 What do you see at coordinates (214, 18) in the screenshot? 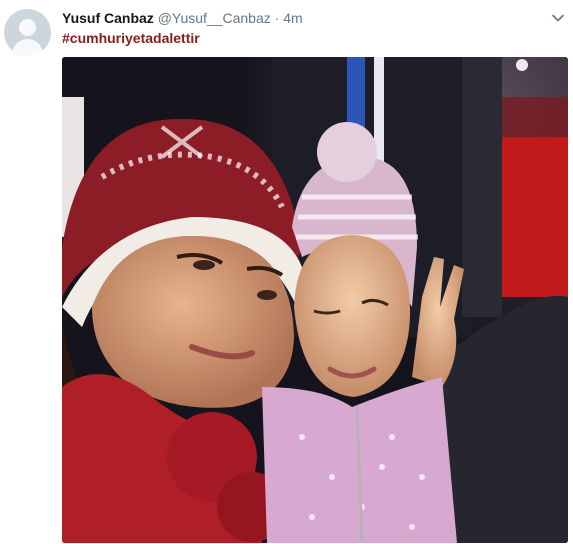
I see `user-handle: @Yusuf__Canbaz` at bounding box center [214, 18].